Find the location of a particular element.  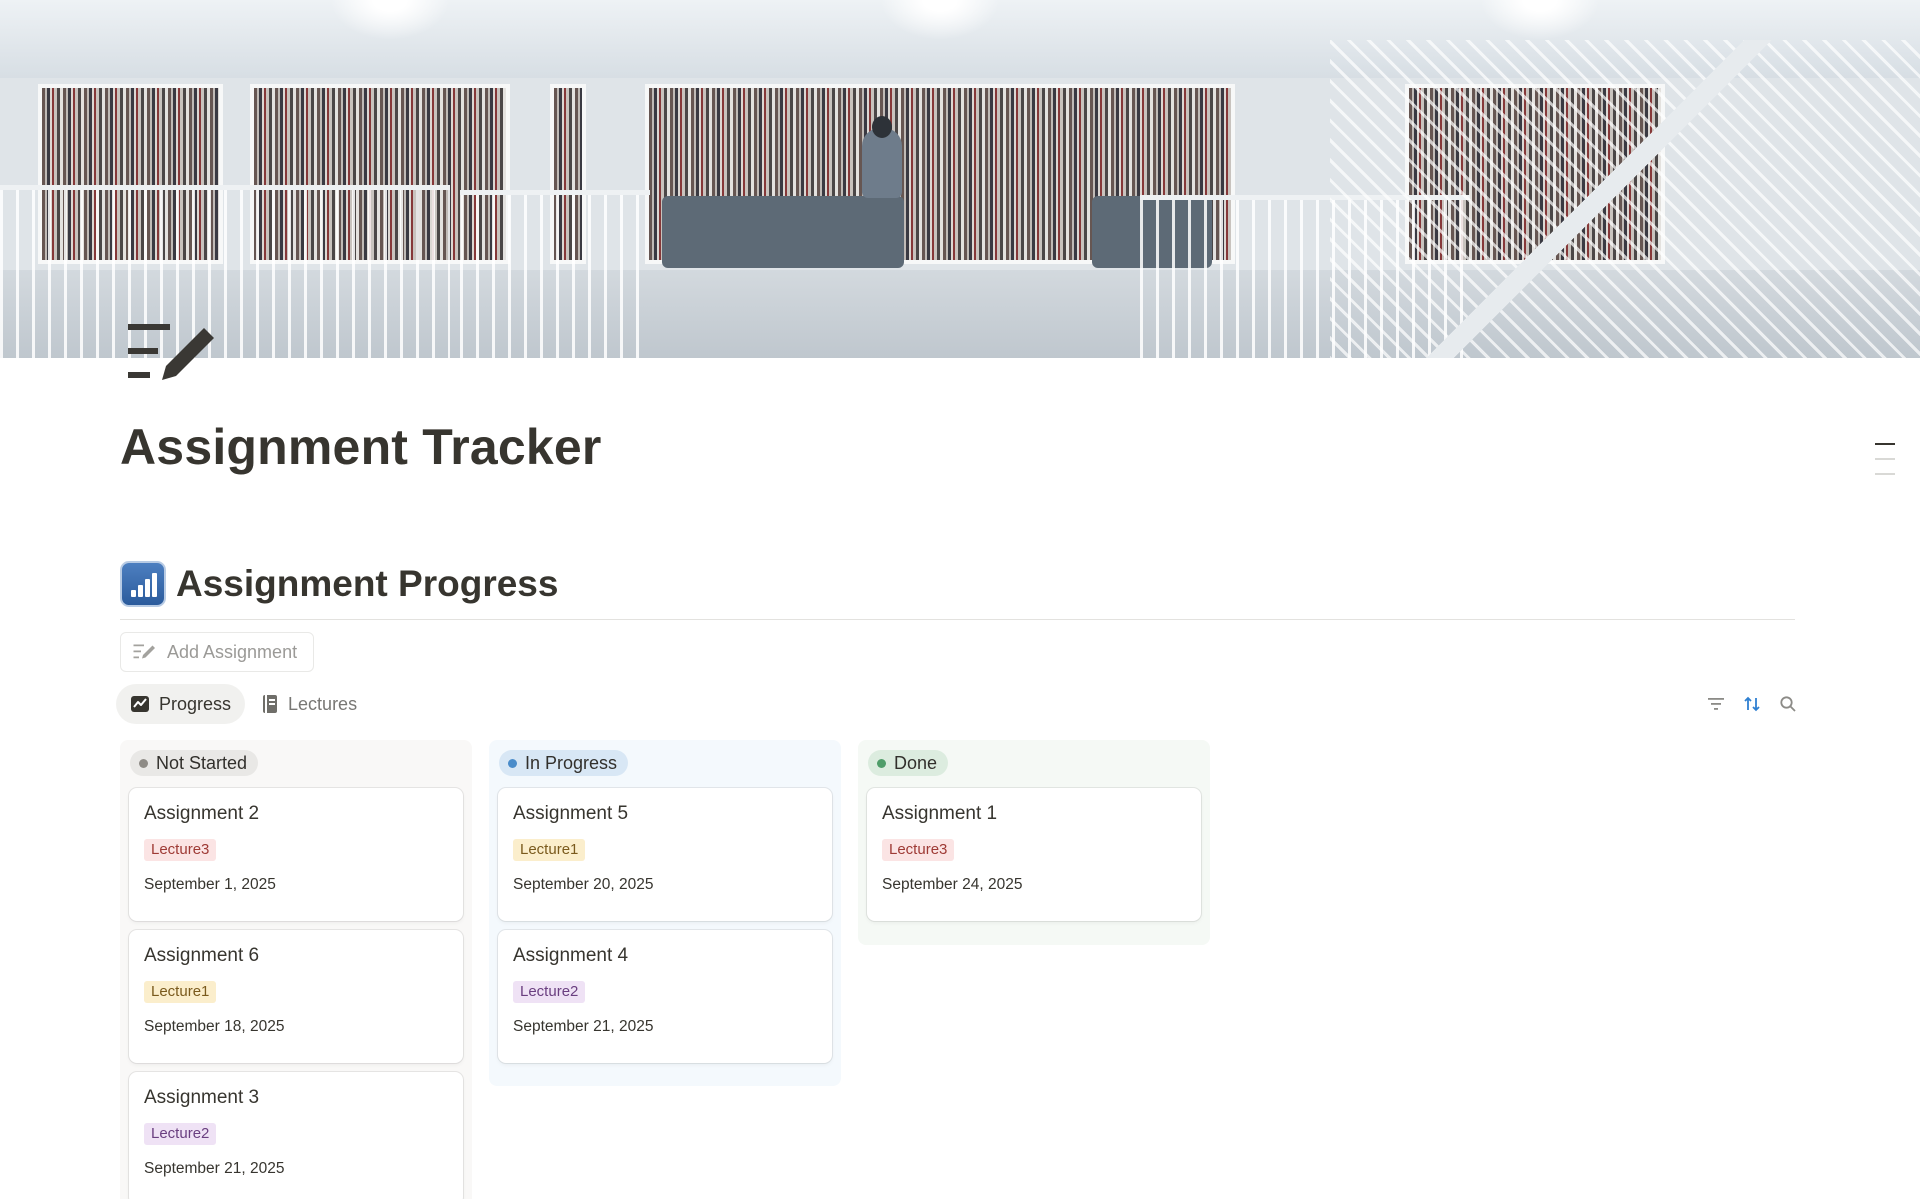

status-badge-not-started: Not Started is located at coordinates (194, 763).